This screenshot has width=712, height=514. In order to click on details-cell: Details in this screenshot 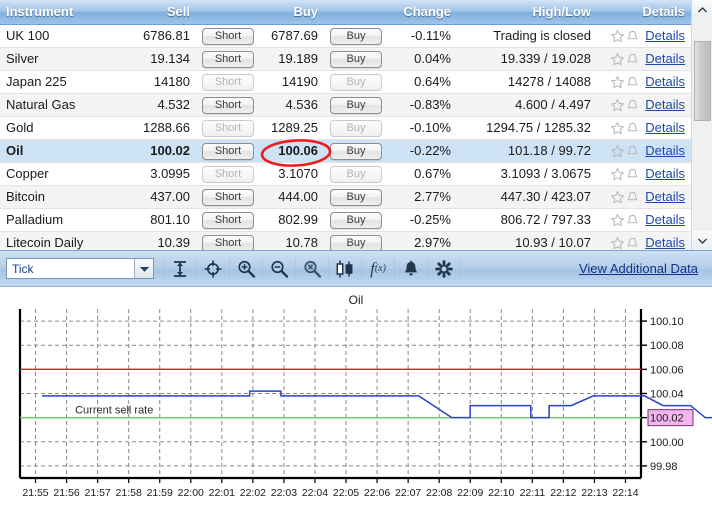, I will do `click(644, 240)`.